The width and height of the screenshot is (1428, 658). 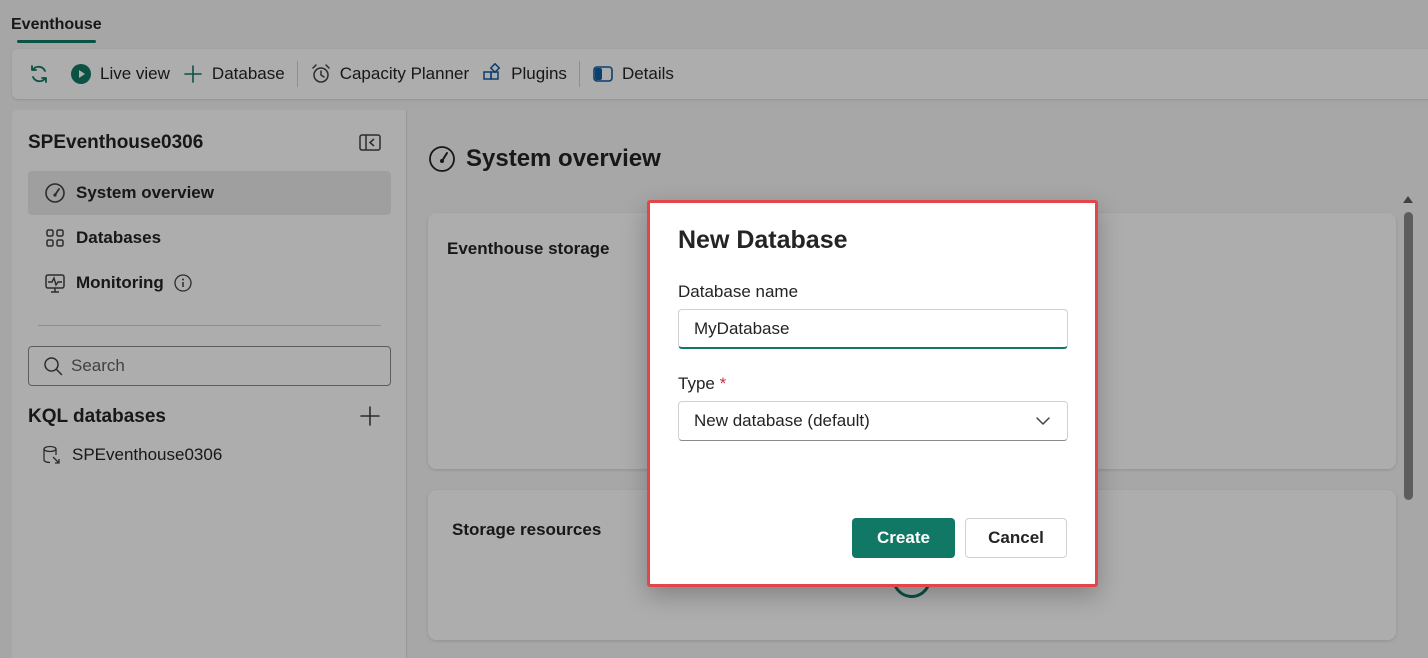 What do you see at coordinates (873, 329) in the screenshot?
I see `database-name-input` at bounding box center [873, 329].